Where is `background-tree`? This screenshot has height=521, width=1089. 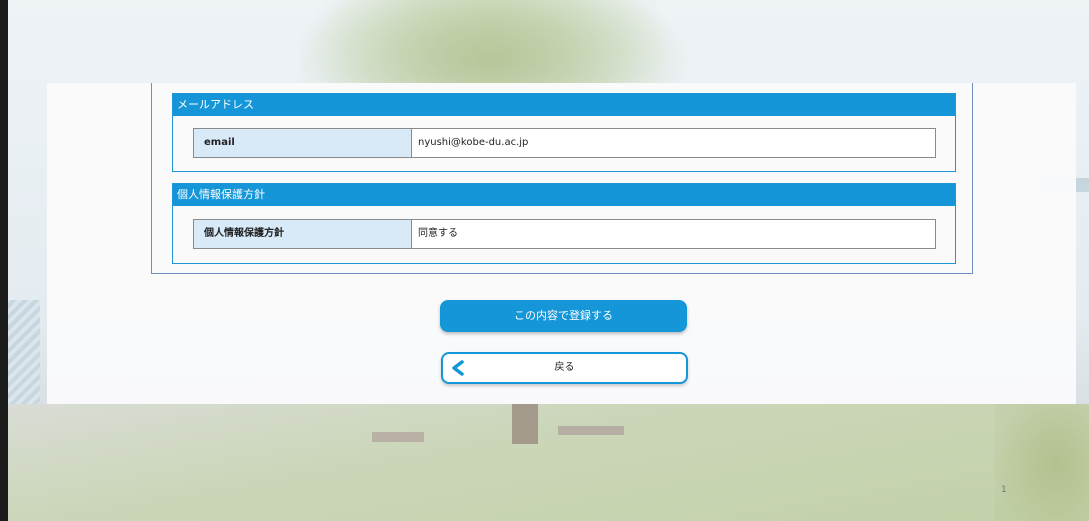 background-tree is located at coordinates (495, 42).